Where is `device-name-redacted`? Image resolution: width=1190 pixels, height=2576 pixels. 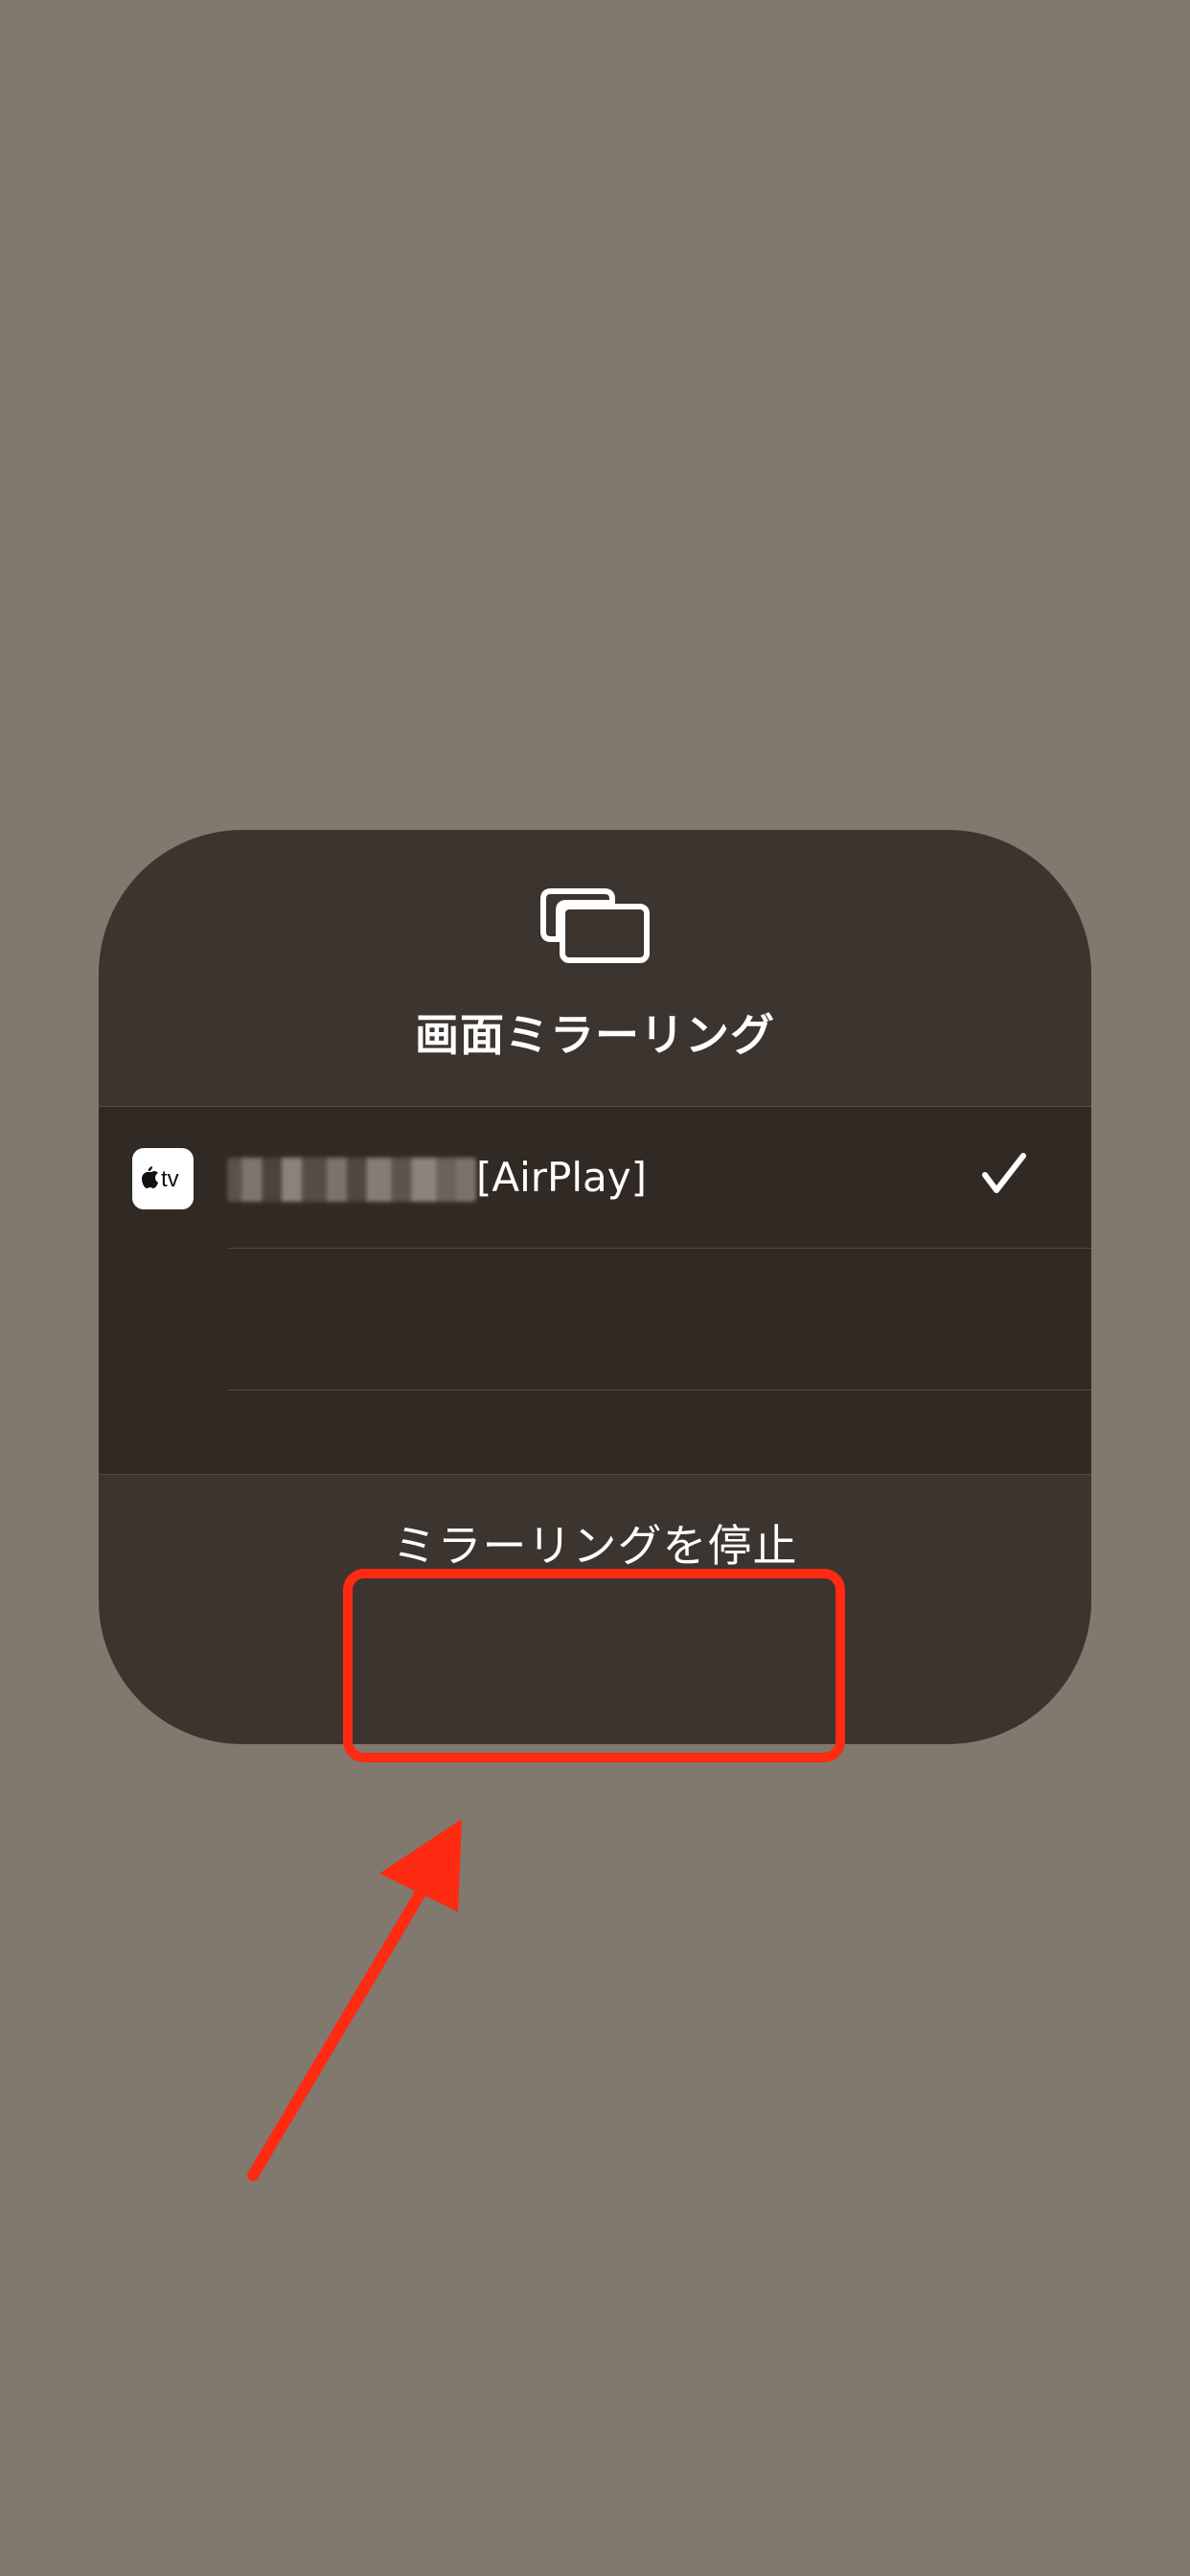 device-name-redacted is located at coordinates (351, 1180).